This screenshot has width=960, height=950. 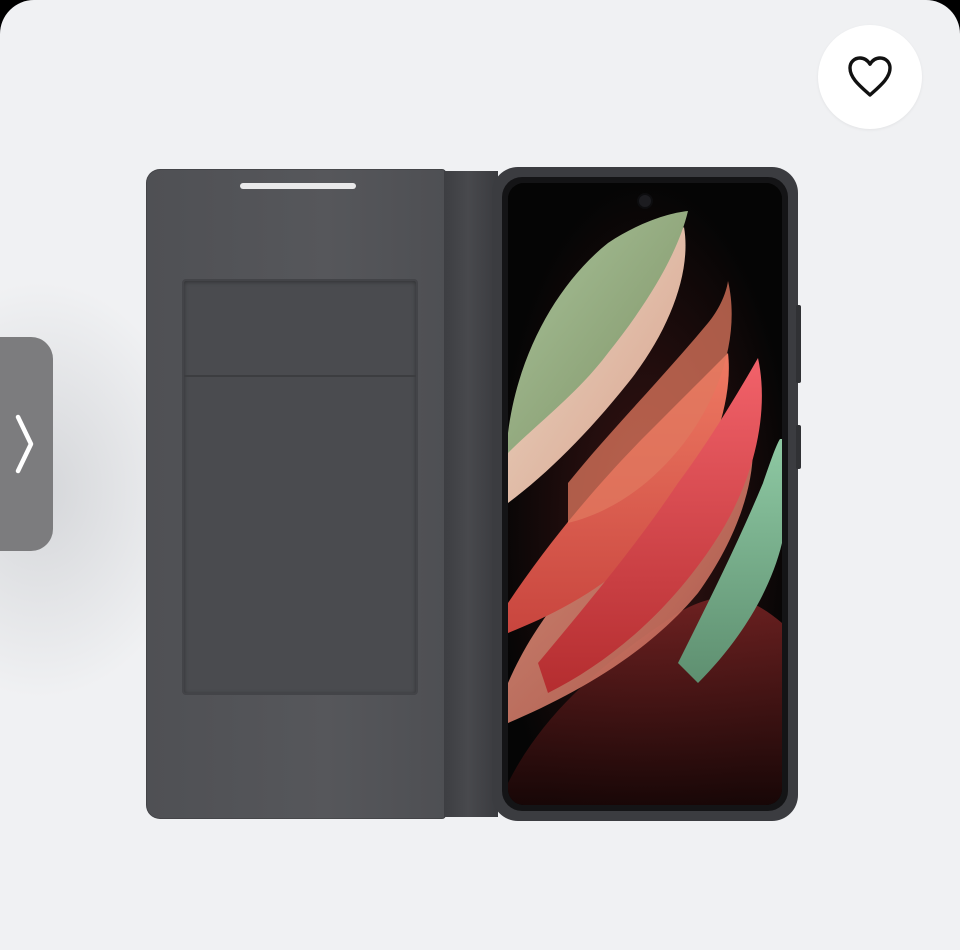 What do you see at coordinates (298, 186) in the screenshot?
I see `cover-slot-line` at bounding box center [298, 186].